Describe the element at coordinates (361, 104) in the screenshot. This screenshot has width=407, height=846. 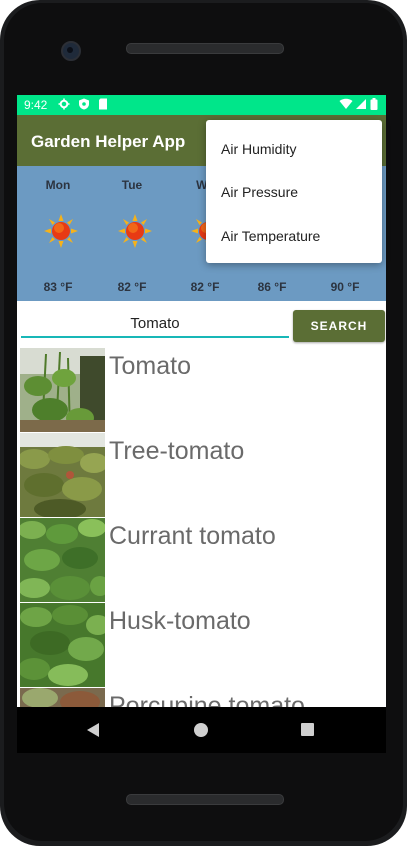
I see `signal-icon` at that location.